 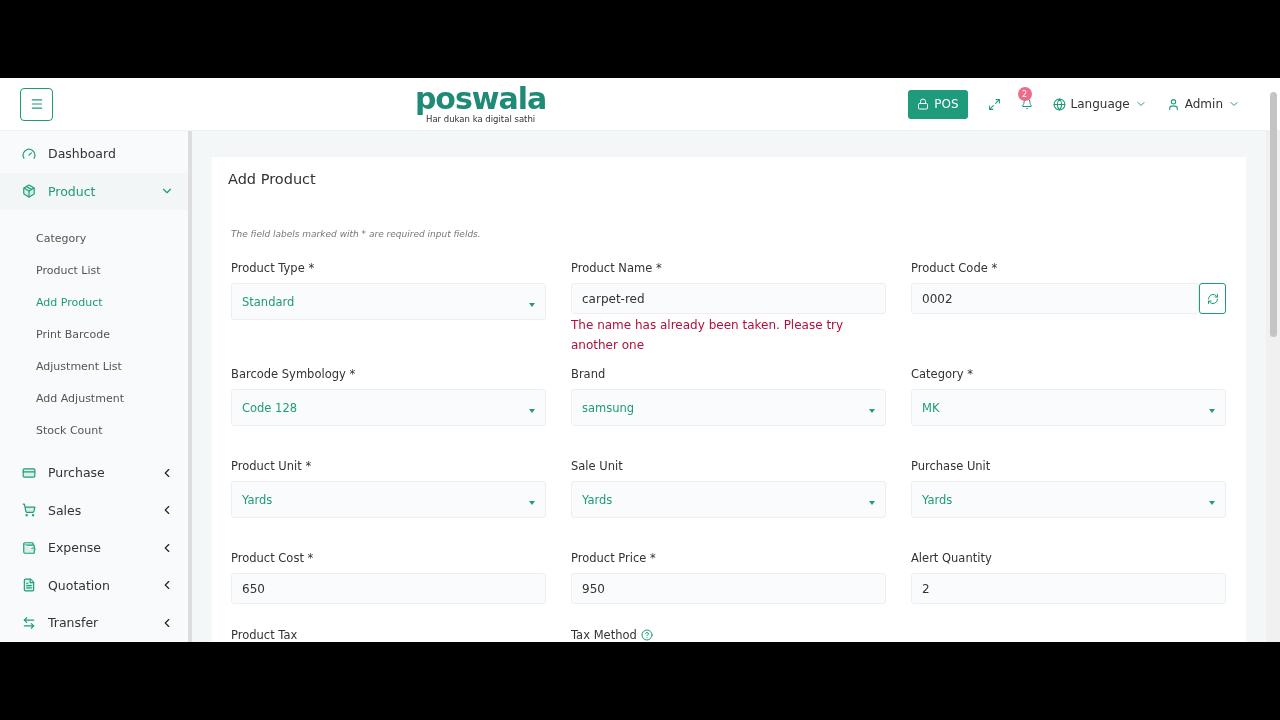 I want to click on required-note: The field labels marked with * are required input fields., so click(x=356, y=234).